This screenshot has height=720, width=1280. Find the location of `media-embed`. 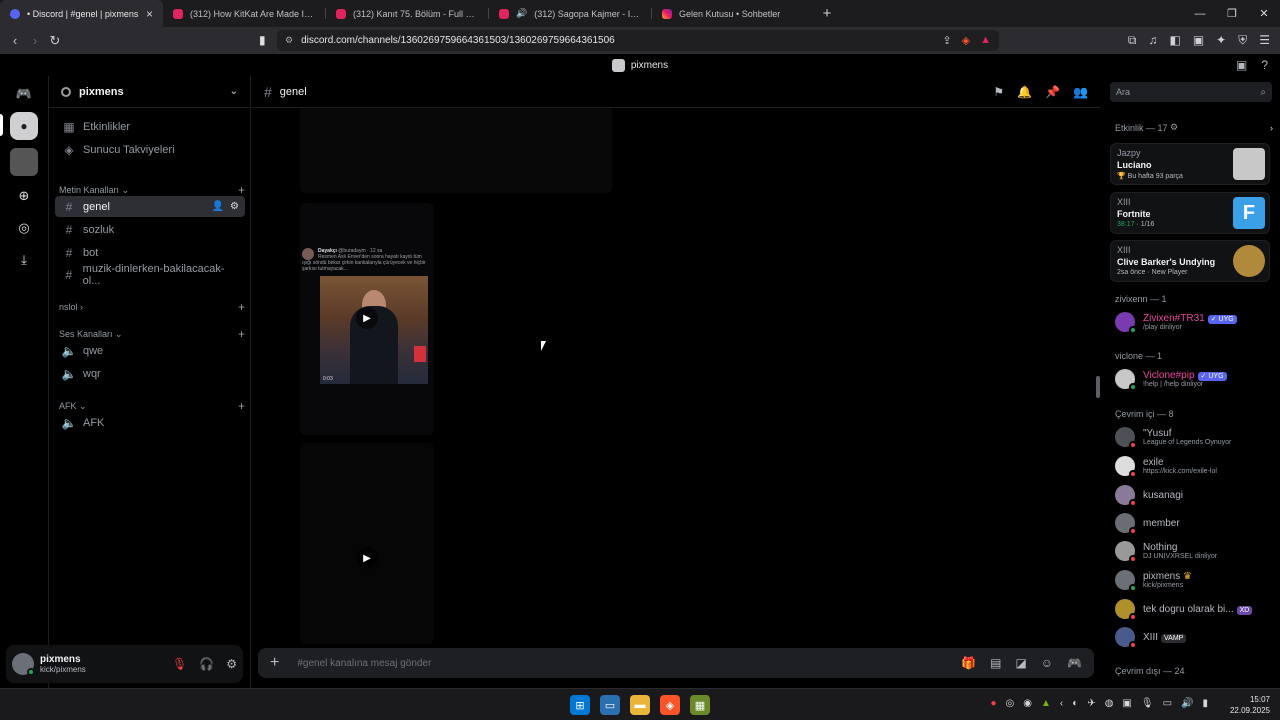

media-embed is located at coordinates (456, 150).